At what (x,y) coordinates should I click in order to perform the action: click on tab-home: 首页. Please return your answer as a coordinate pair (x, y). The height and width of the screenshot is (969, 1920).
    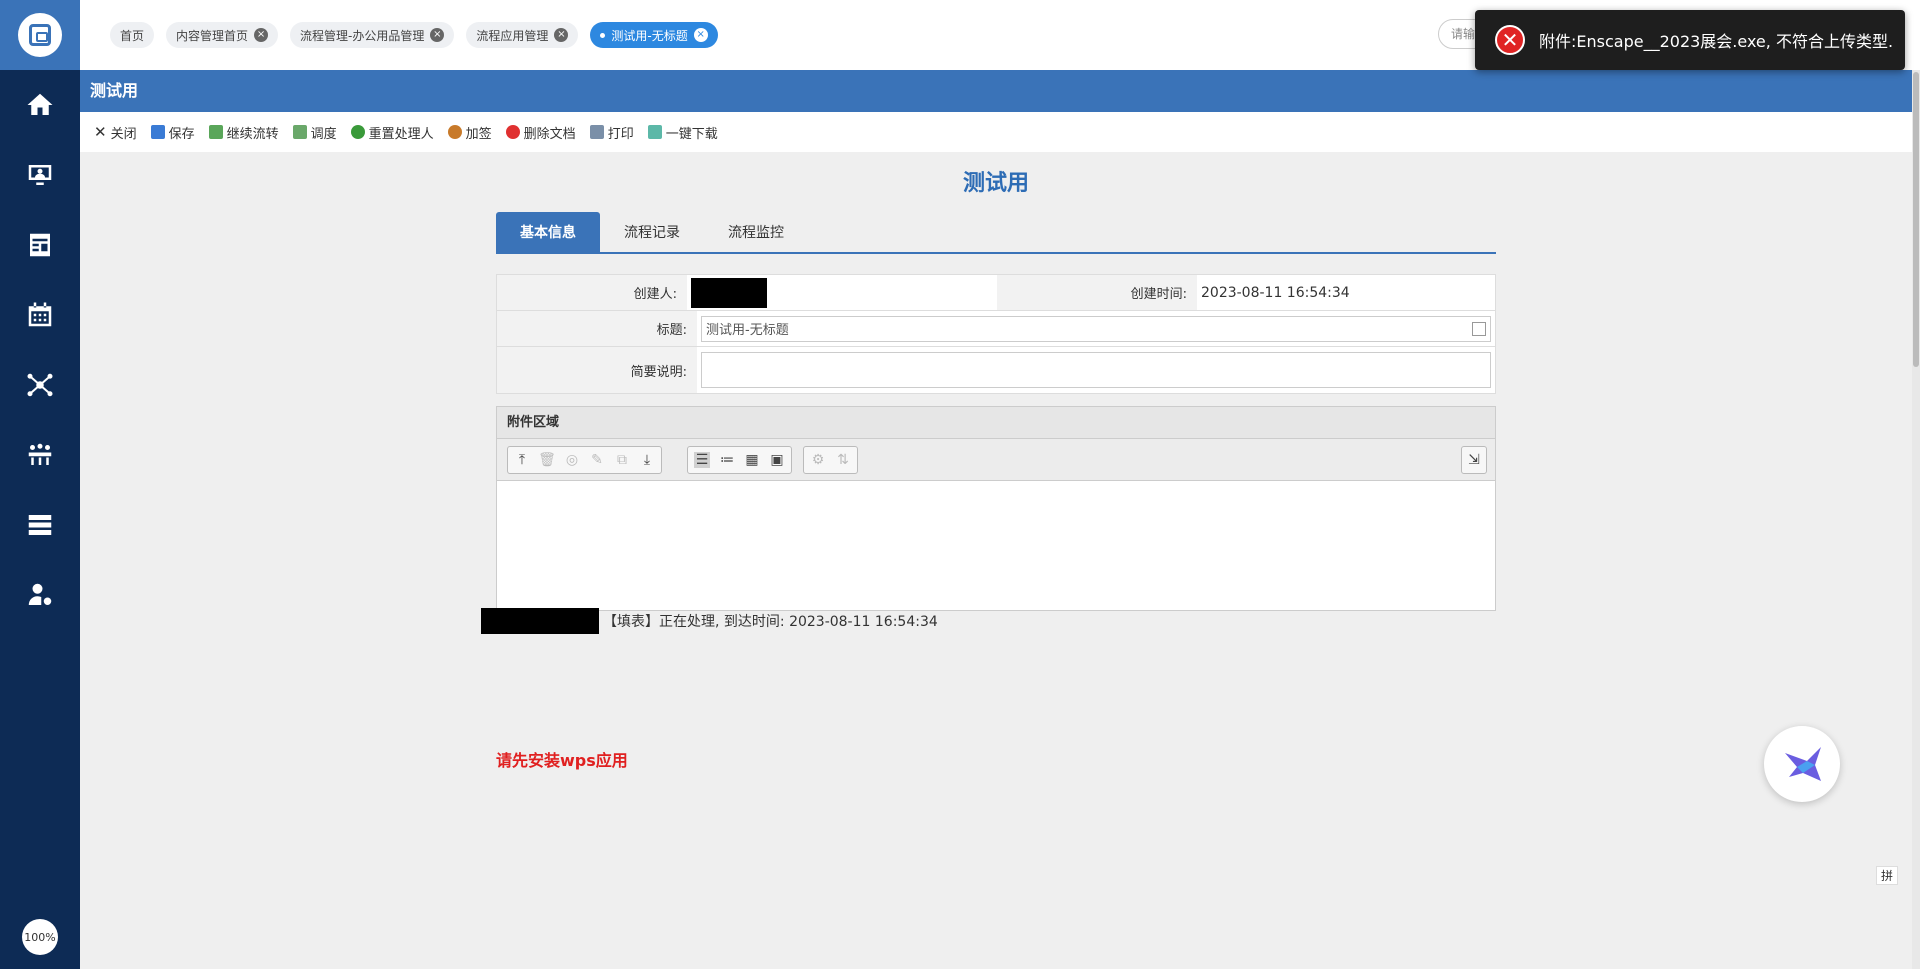
    Looking at the image, I should click on (132, 35).